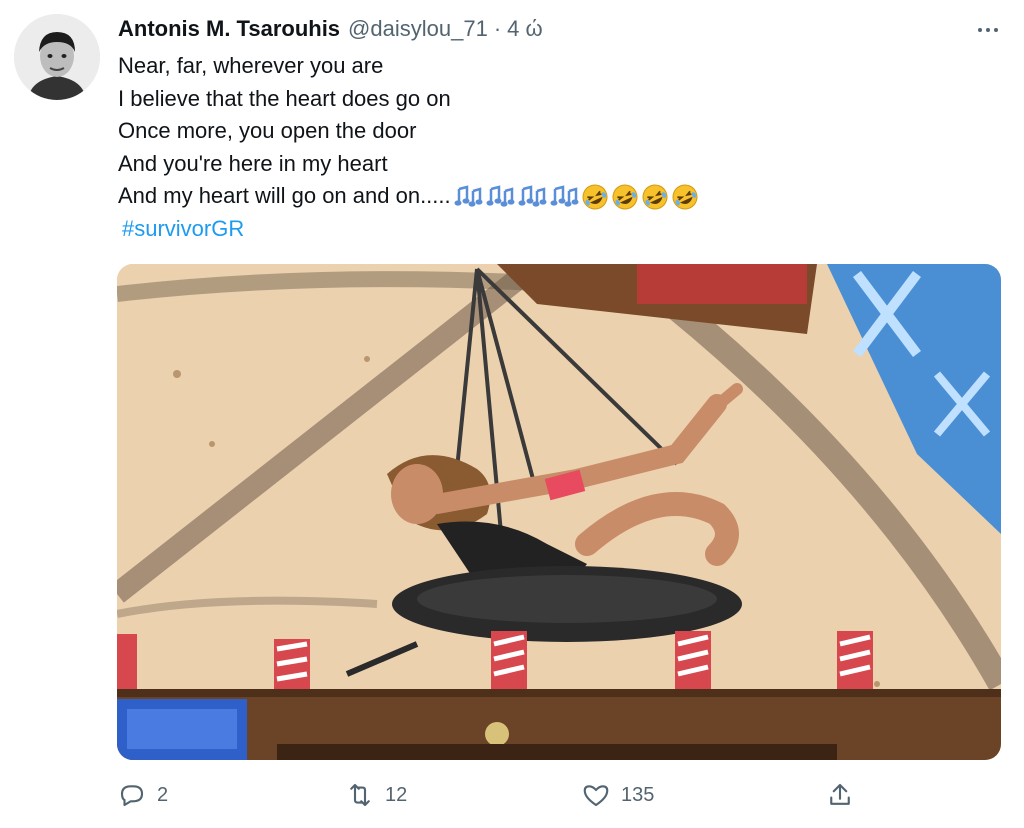  I want to click on handle: @daisylou_71, so click(418, 29).